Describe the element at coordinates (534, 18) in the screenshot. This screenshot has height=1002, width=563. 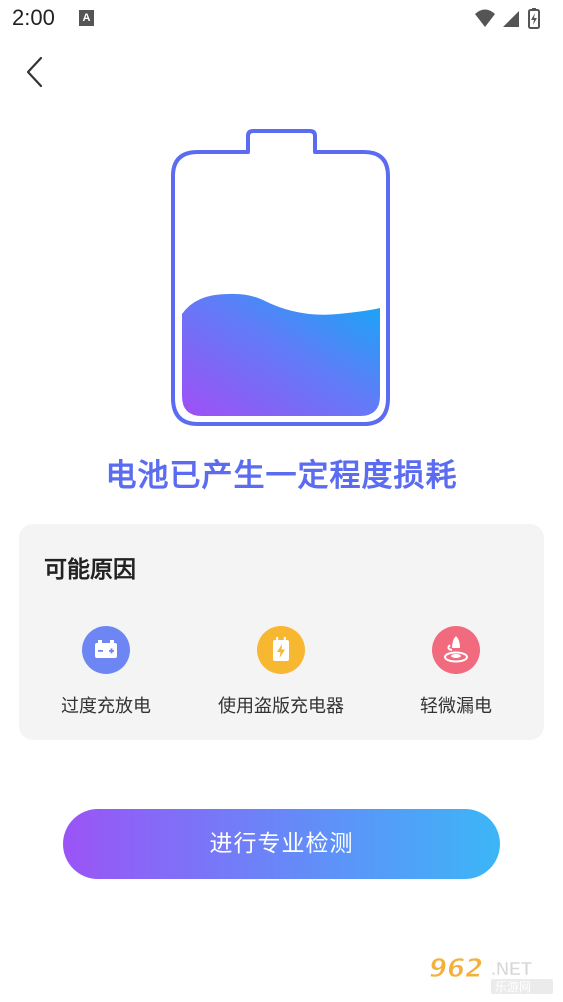
I see `battery-charging-icon` at that location.